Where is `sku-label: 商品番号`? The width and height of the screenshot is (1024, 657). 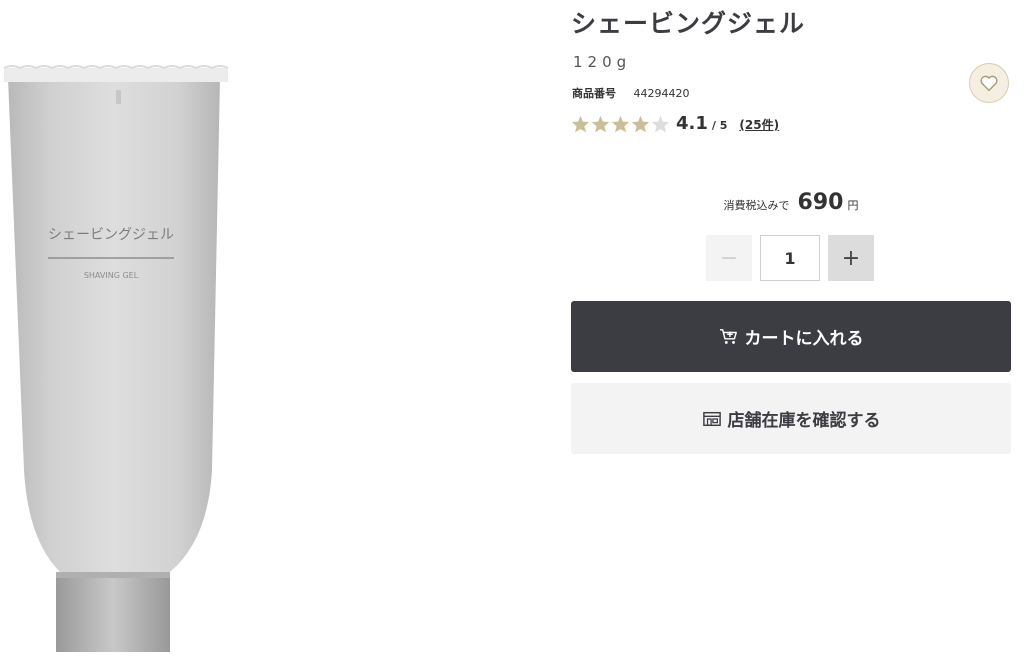
sku-label: 商品番号 is located at coordinates (594, 93).